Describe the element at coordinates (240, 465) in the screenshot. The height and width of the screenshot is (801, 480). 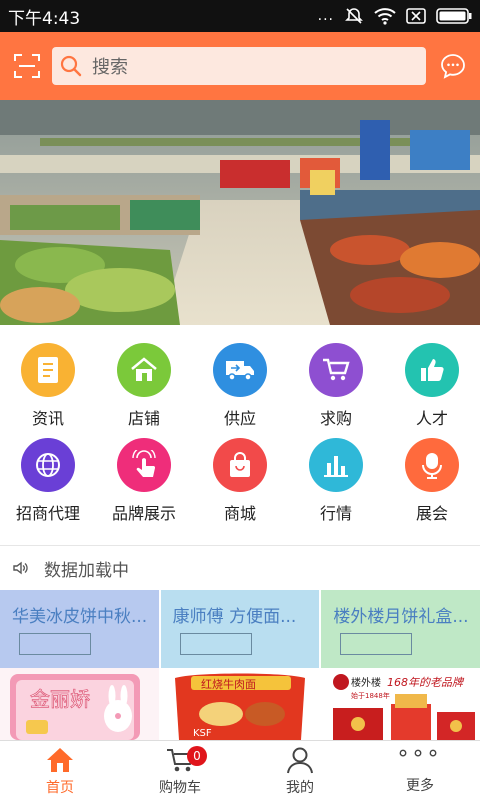
I see `shopping-bag-icon` at that location.